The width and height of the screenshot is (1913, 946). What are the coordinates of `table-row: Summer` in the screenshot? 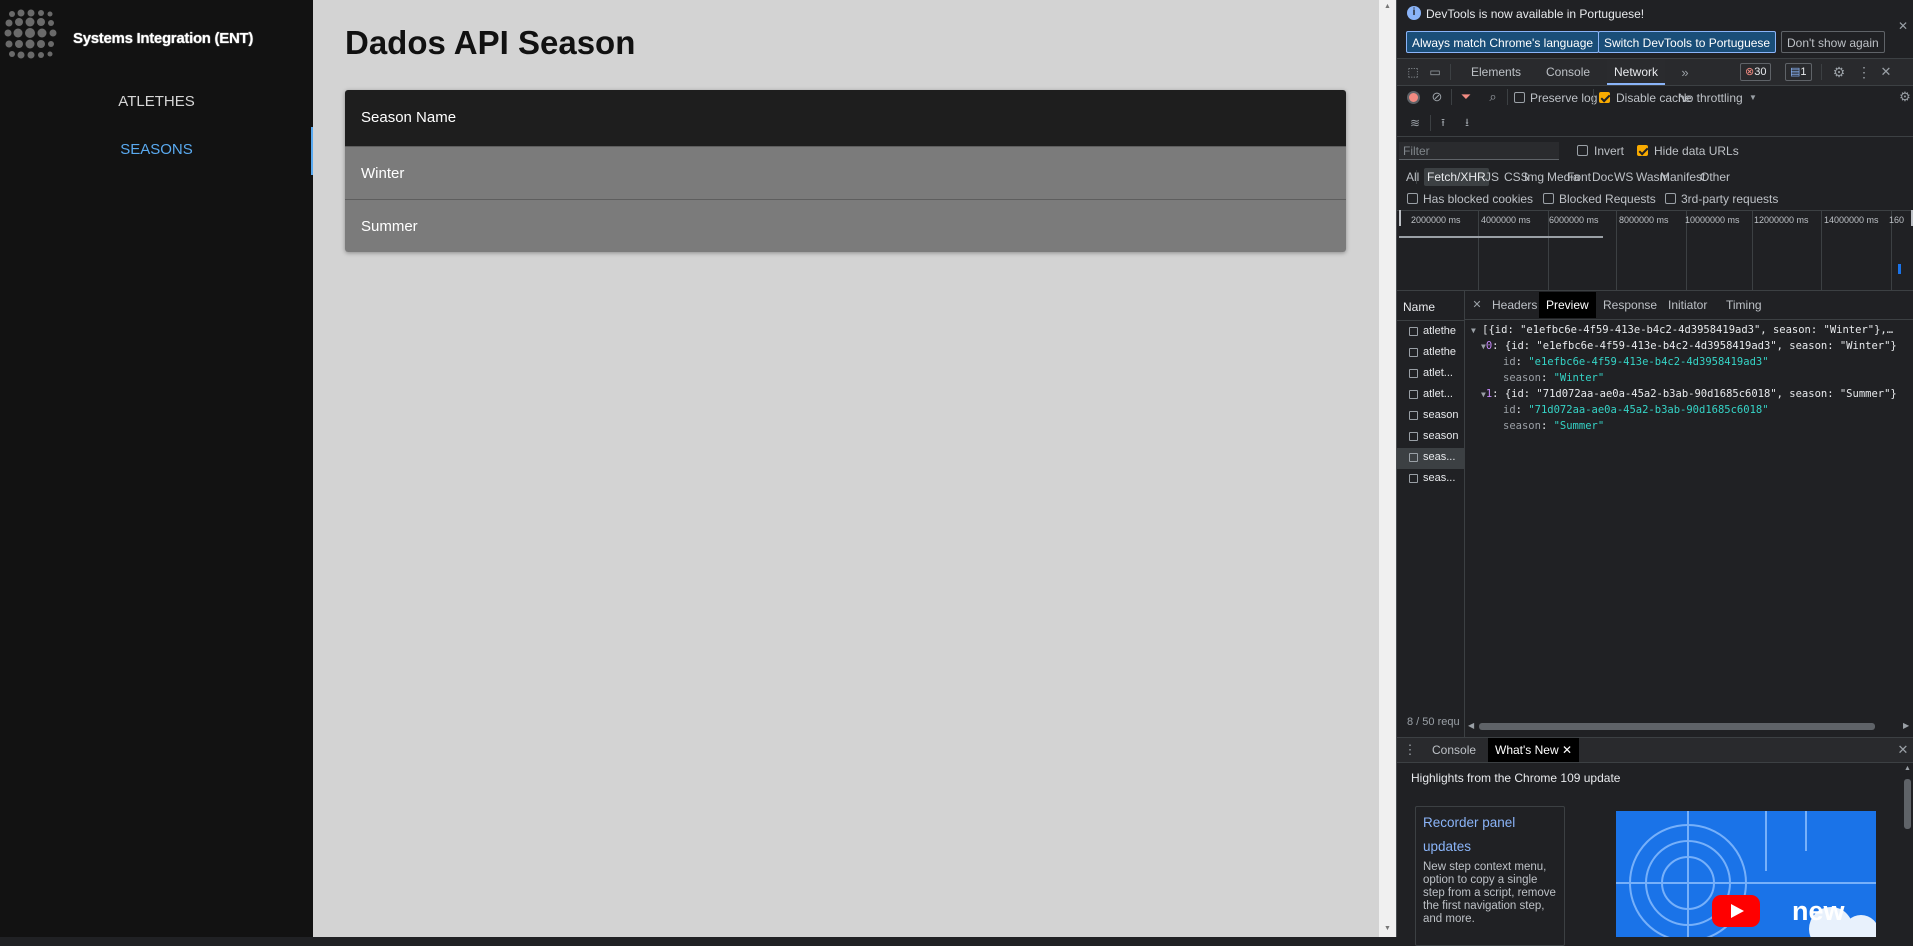 It's located at (845, 225).